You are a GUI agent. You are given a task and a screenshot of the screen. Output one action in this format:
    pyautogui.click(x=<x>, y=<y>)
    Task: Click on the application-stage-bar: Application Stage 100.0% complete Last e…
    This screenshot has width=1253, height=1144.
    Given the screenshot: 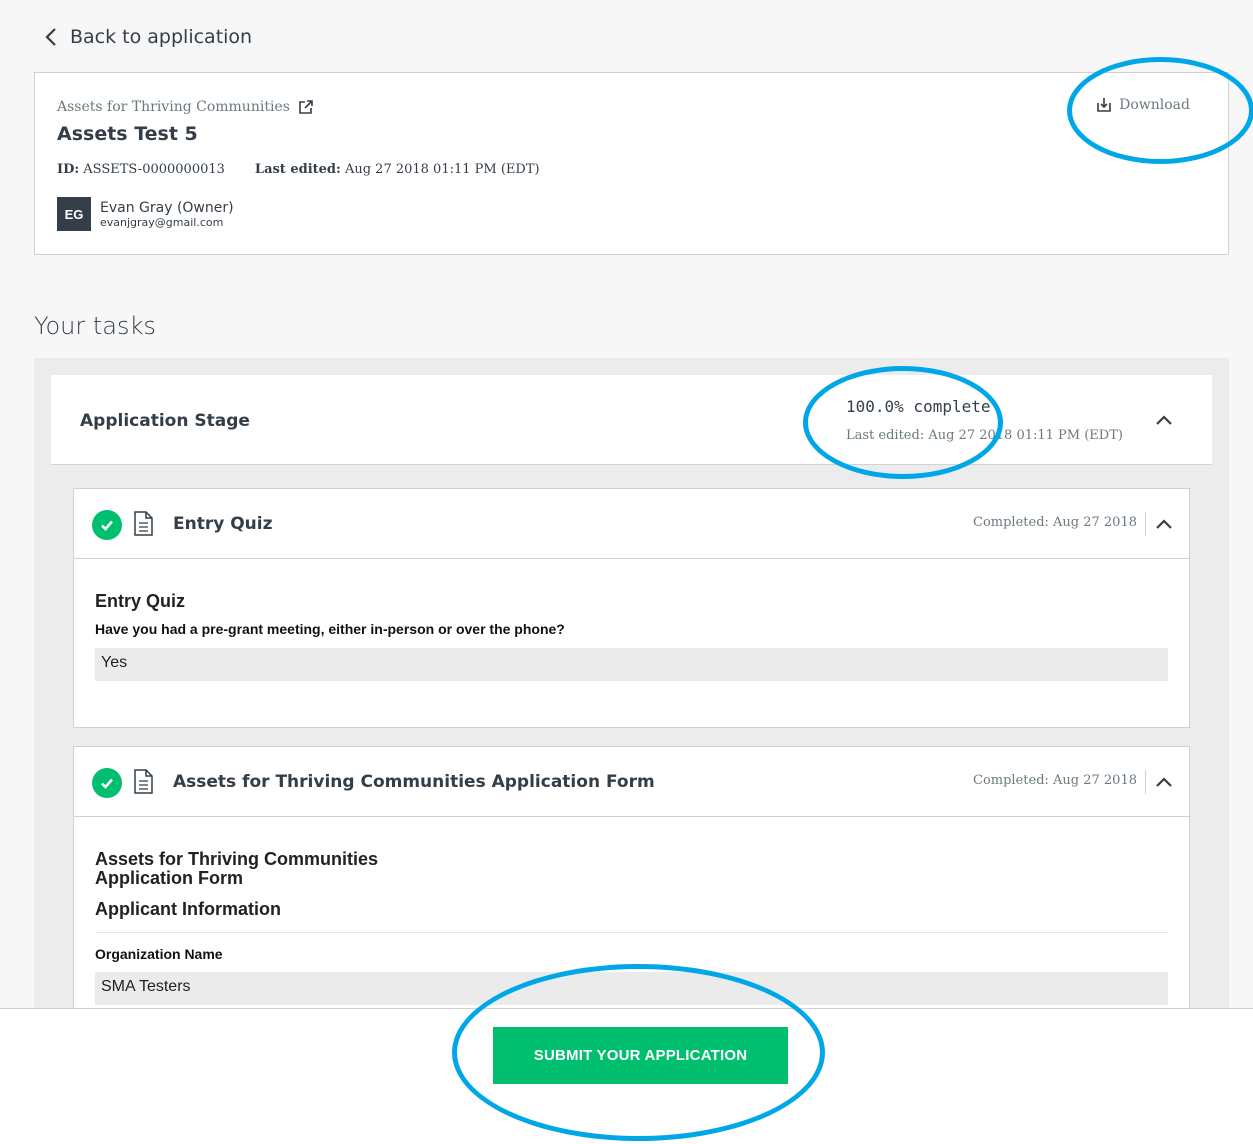 What is the action you would take?
    pyautogui.click(x=631, y=420)
    